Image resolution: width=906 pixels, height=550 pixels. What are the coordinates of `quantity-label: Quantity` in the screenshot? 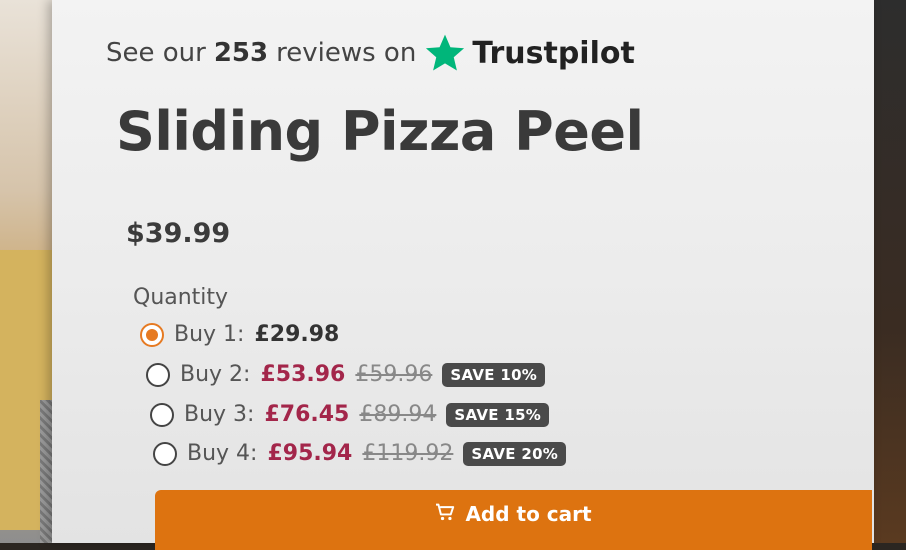 It's located at (181, 297).